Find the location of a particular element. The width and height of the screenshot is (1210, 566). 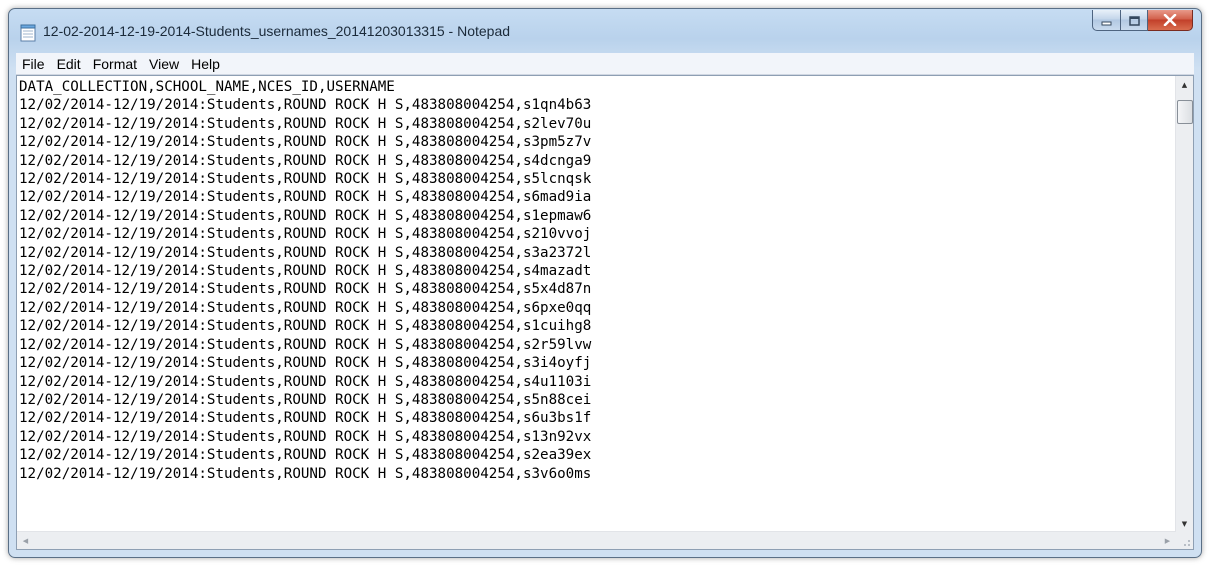

menu-bar: File Edit Format View Help is located at coordinates (605, 64).